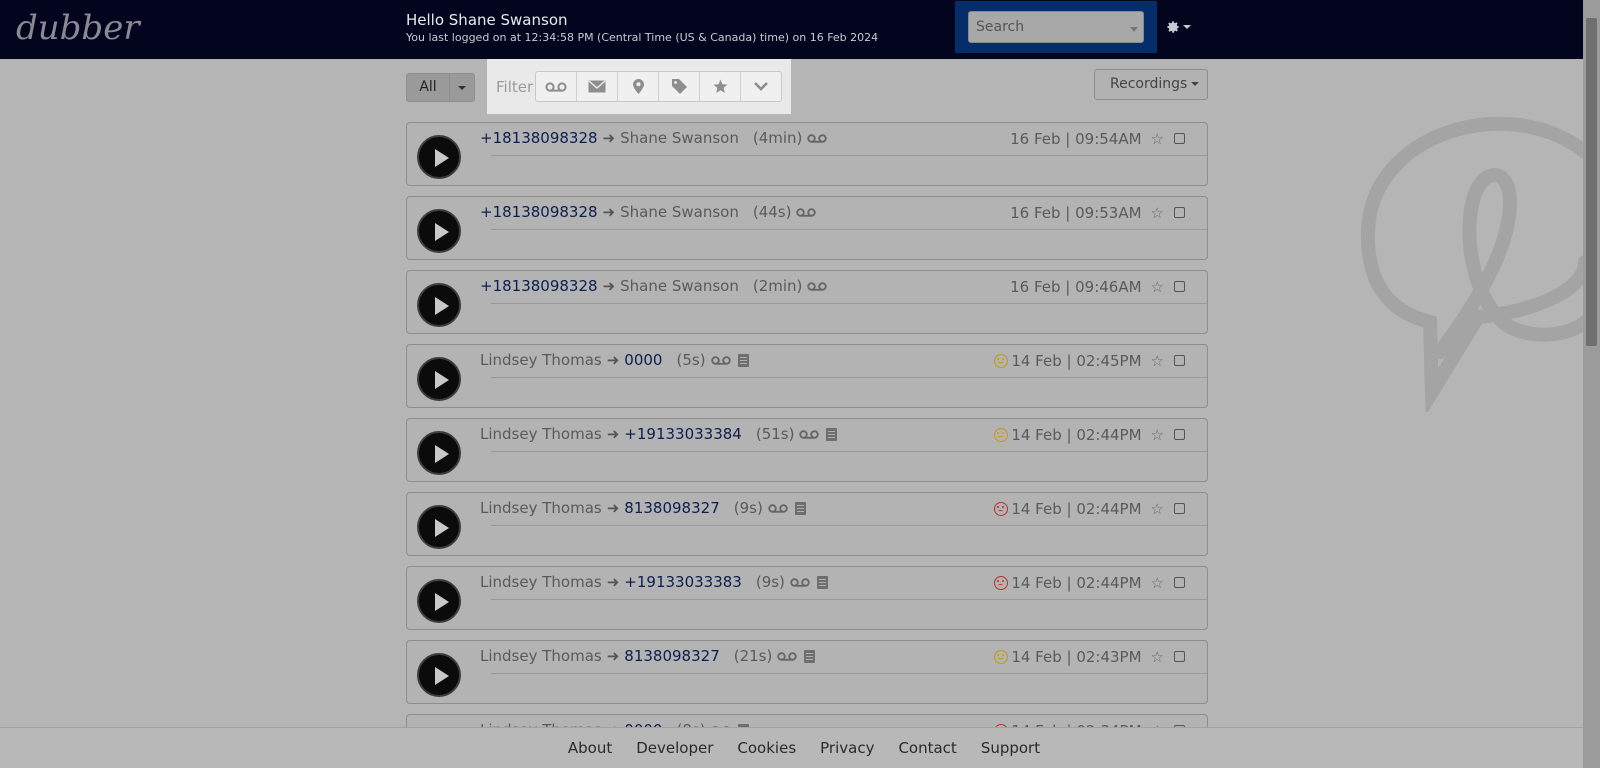 The width and height of the screenshot is (1600, 768). I want to click on filter-email-button, so click(597, 86).